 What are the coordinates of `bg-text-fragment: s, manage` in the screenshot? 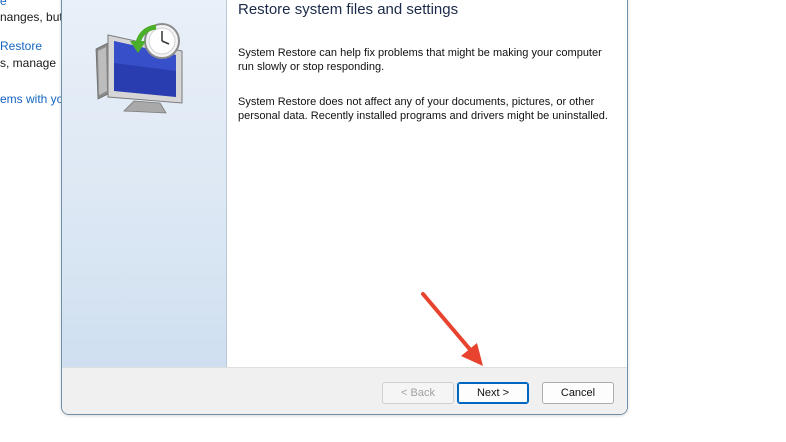 It's located at (28, 63).